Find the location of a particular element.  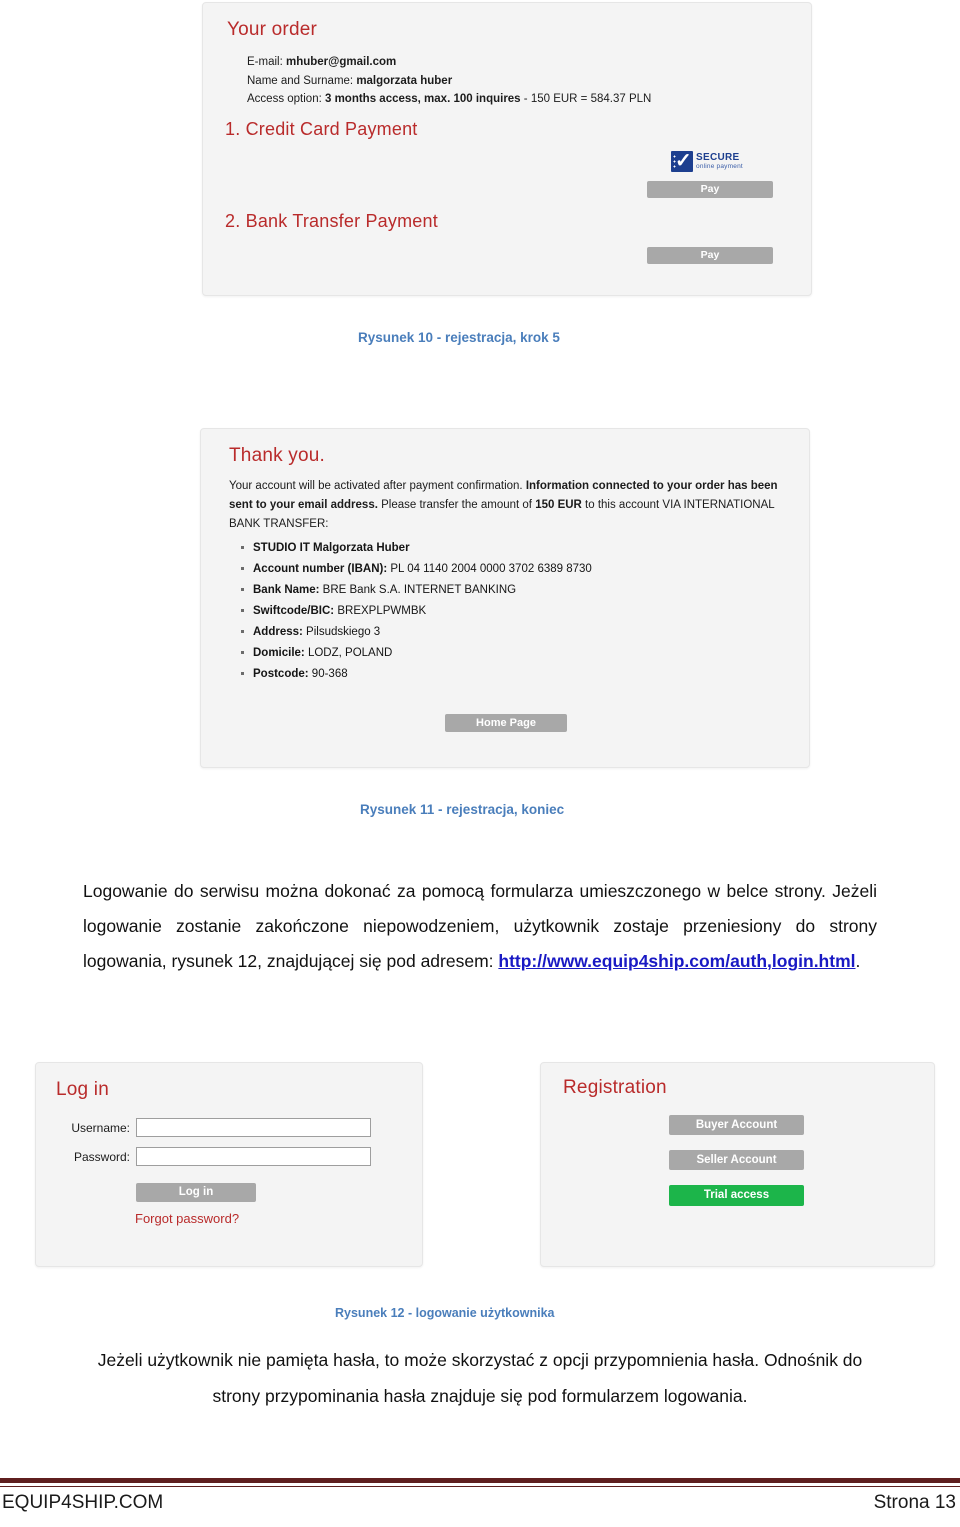

secure-online-payment-badge: ✓ SECURE online payment is located at coordinates (707, 161).